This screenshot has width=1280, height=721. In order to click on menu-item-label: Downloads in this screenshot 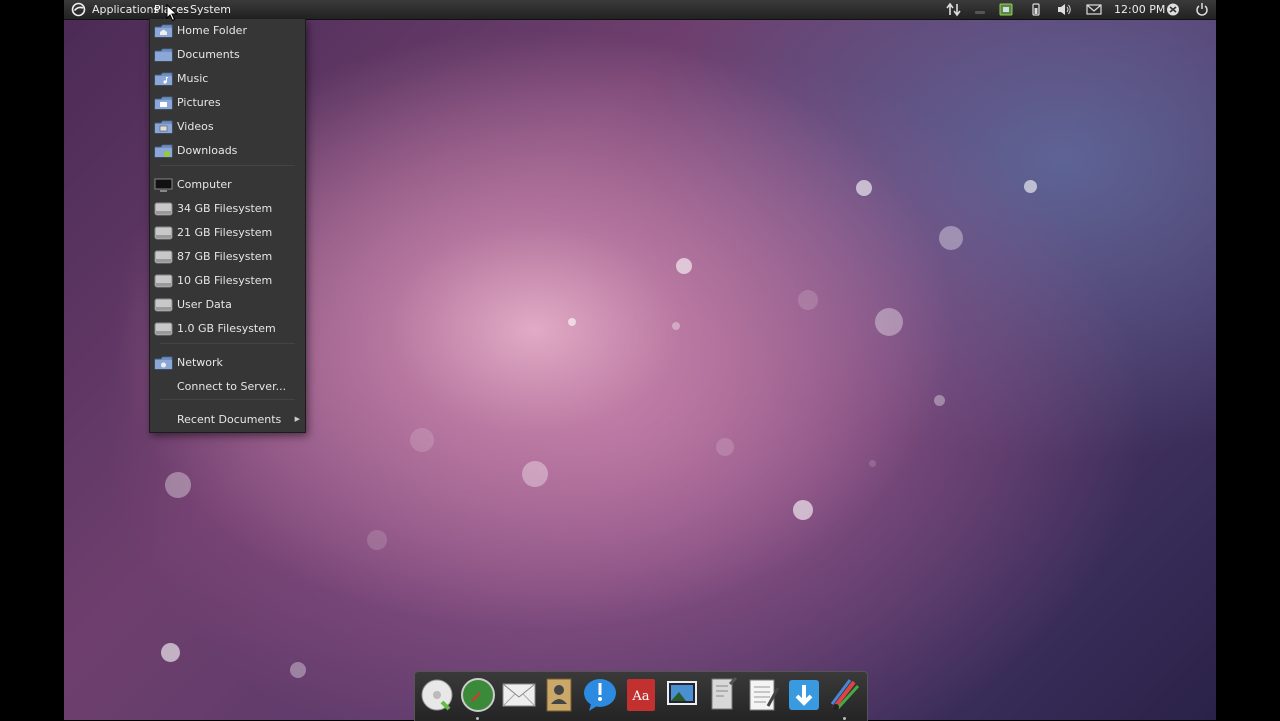, I will do `click(207, 150)`.